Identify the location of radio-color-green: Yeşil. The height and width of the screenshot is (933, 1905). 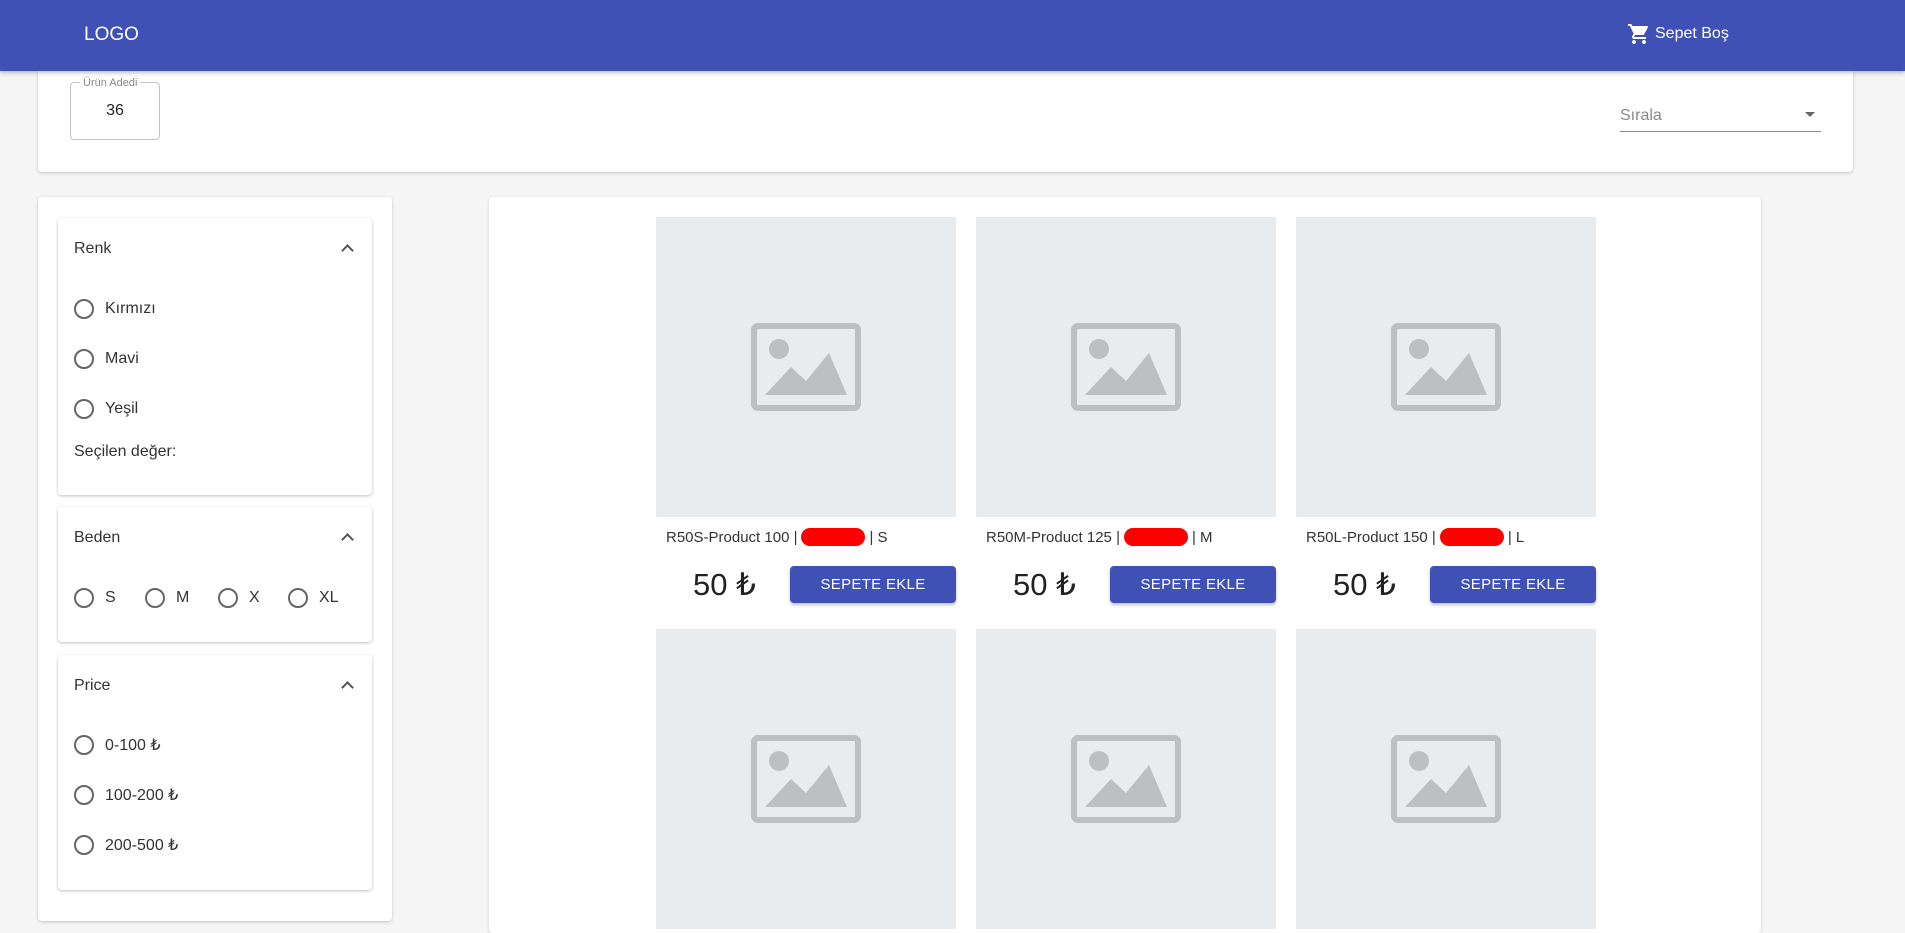
(106, 409).